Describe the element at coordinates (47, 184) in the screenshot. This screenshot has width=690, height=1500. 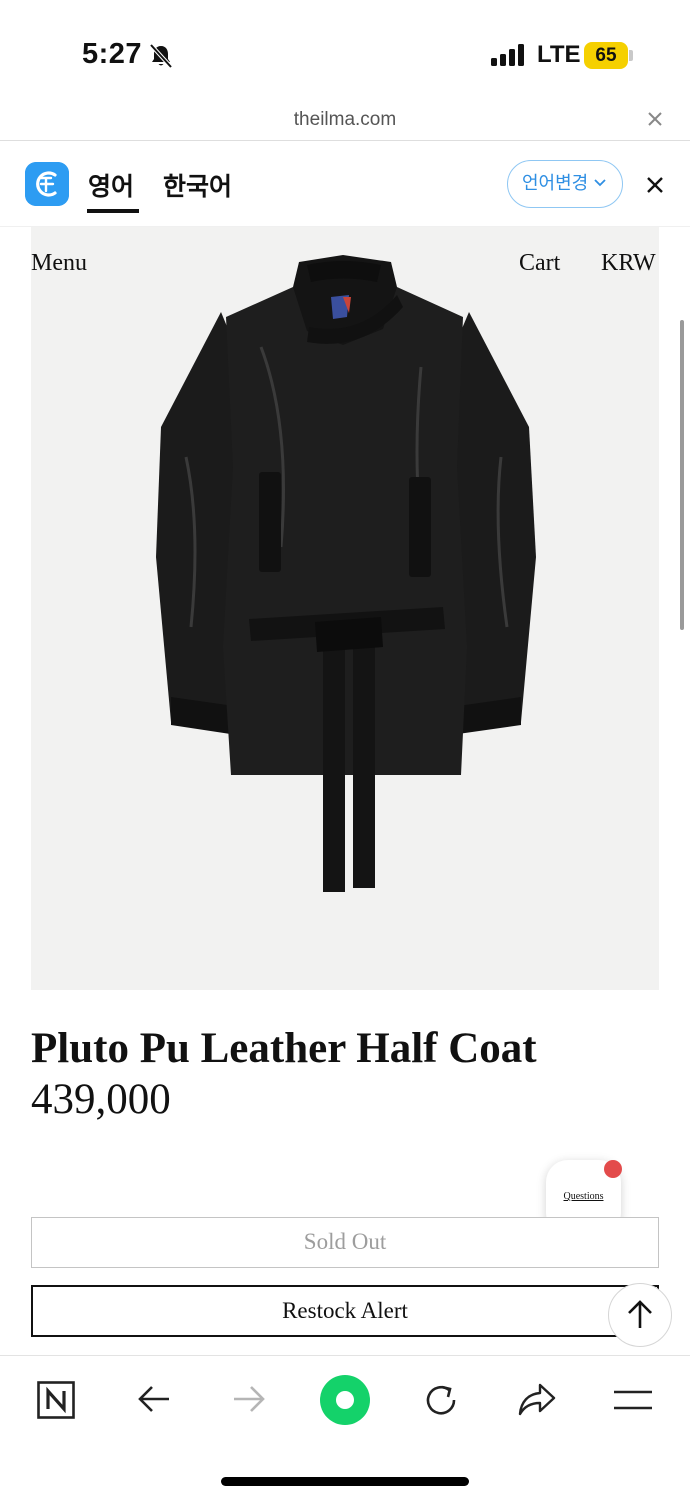
I see `translate-logo-icon` at that location.